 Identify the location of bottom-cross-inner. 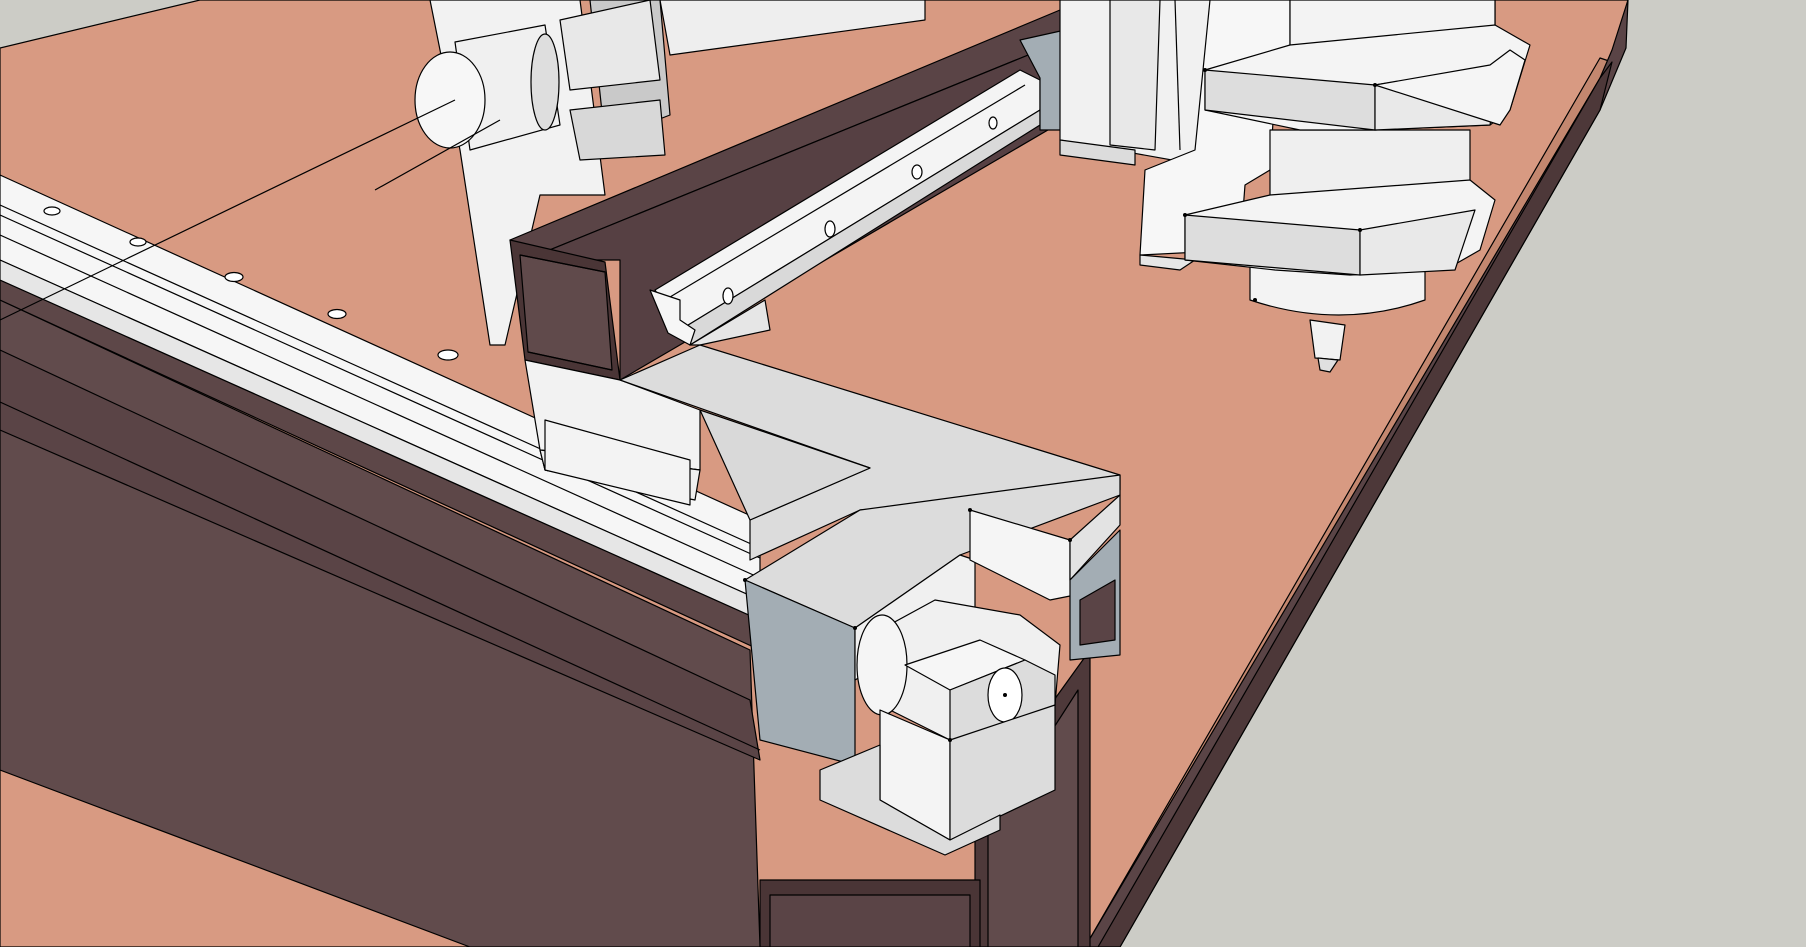
(870, 920).